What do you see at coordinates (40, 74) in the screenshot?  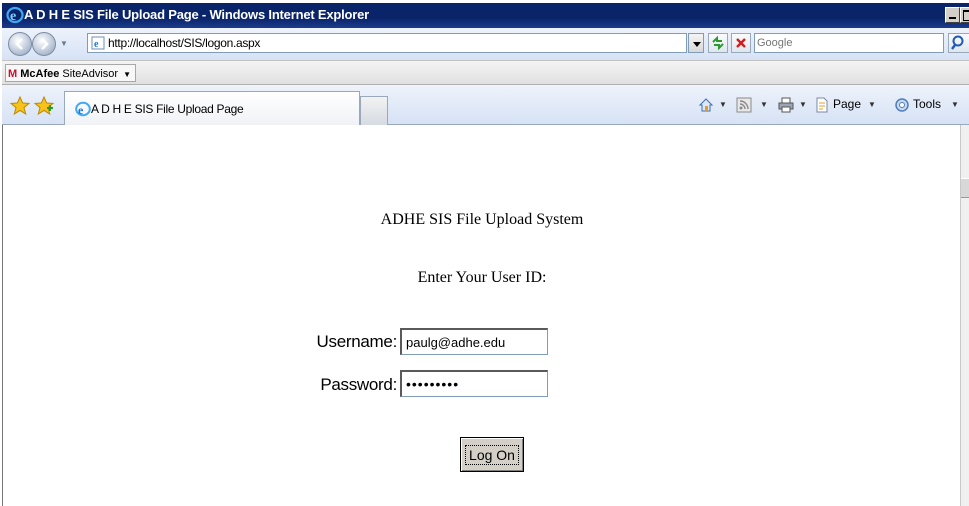 I see `mcafee-brand-label: McAfee` at bounding box center [40, 74].